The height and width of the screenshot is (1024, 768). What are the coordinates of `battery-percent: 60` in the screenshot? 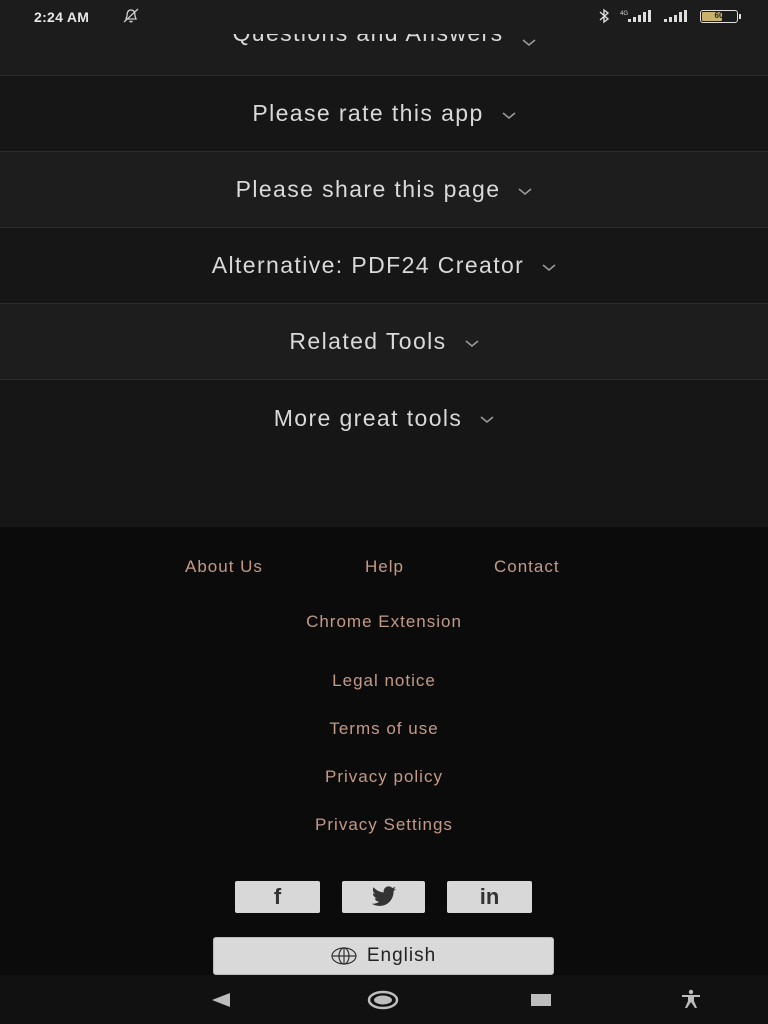 It's located at (719, 15).